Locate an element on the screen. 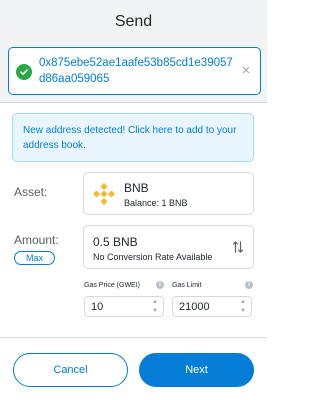 This screenshot has height=400, width=320. gas-limit-label: Gas Limit is located at coordinates (187, 285).